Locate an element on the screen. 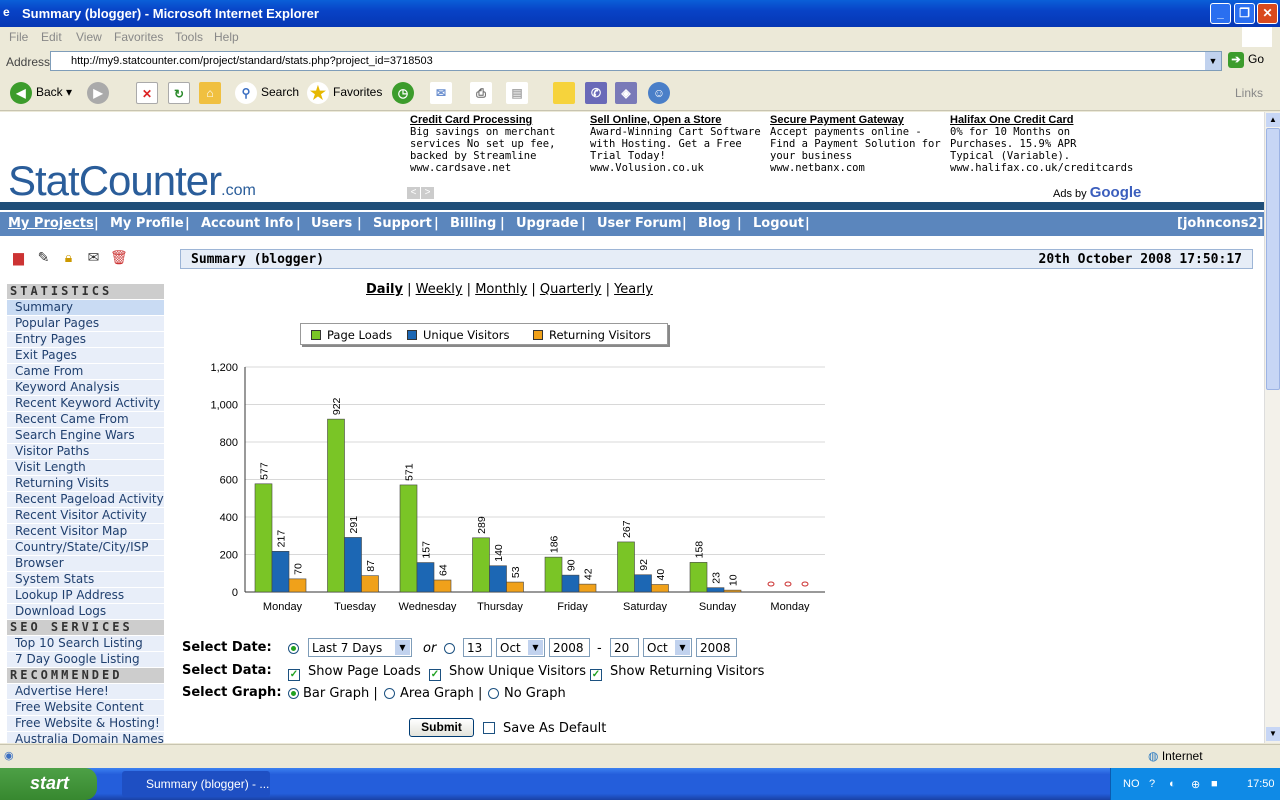 The height and width of the screenshot is (800, 1280). vertical-scrollbar: ▲ ▼ is located at coordinates (1272, 427).